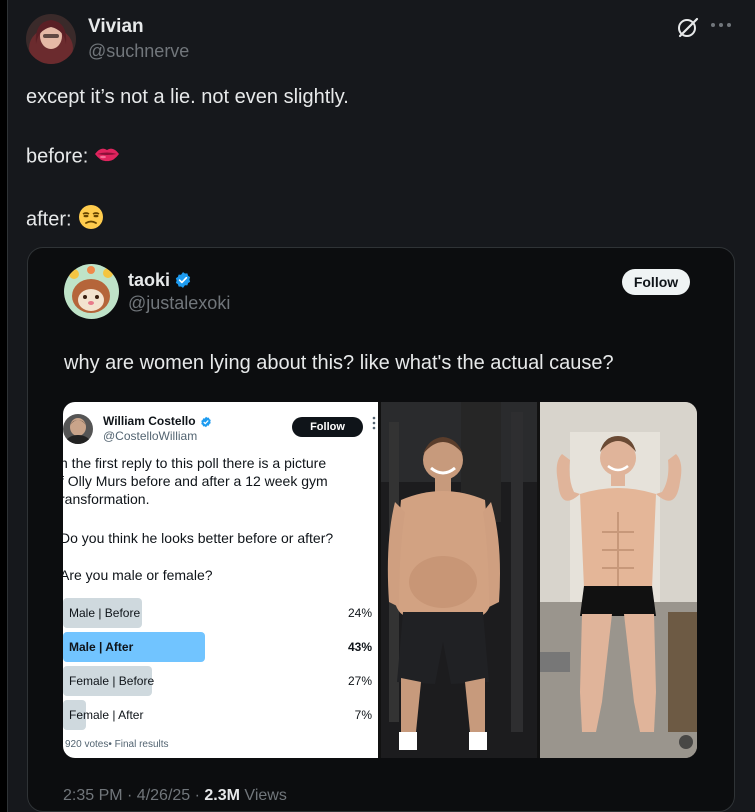 The image size is (755, 812). Describe the element at coordinates (91, 220) in the screenshot. I see `unamused-face-icon` at that location.